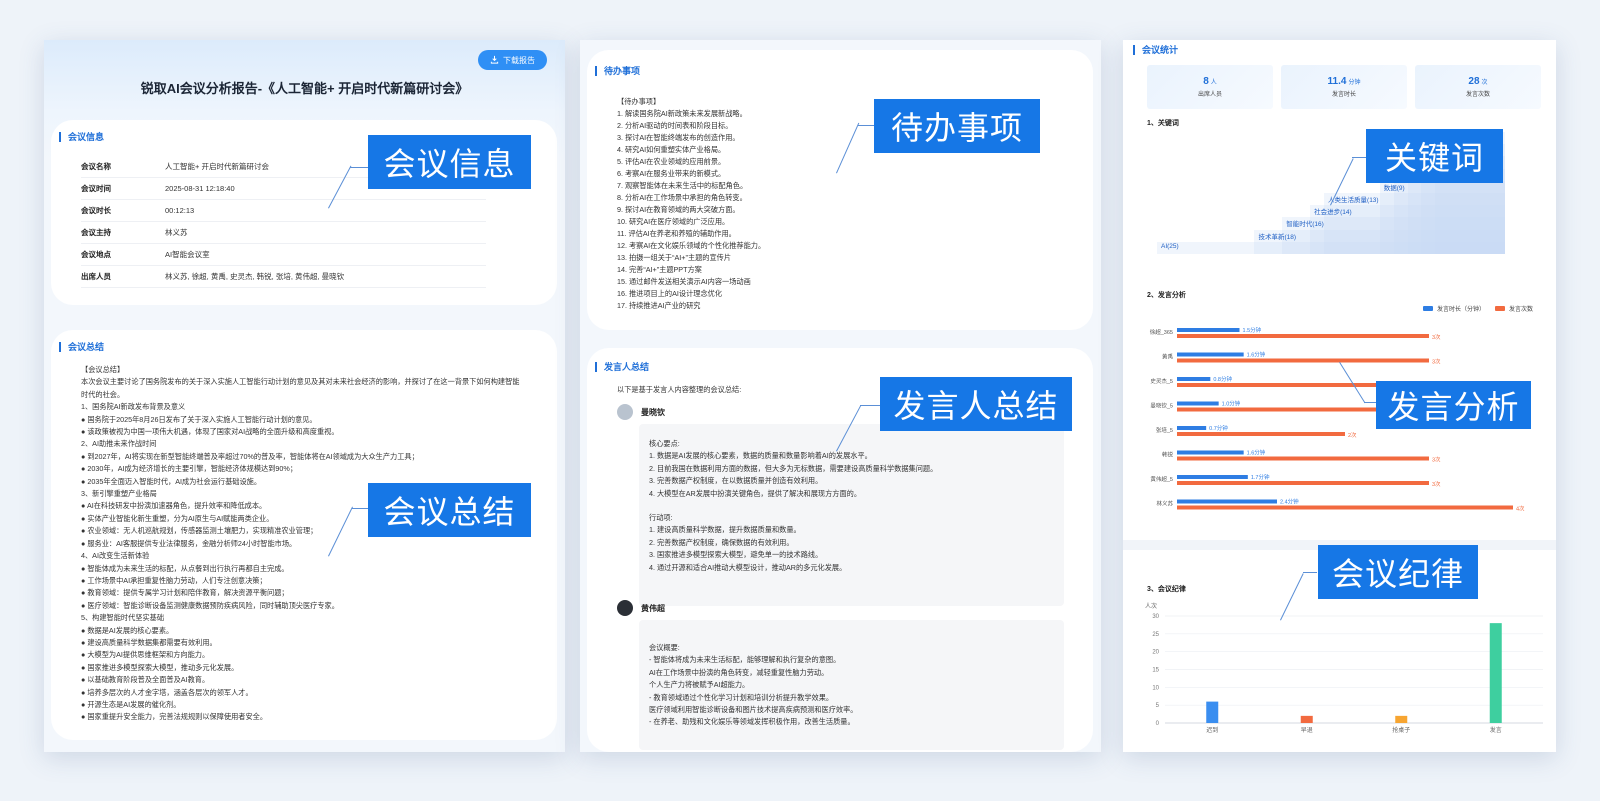 Image resolution: width=1600 pixels, height=801 pixels. I want to click on text-line: ● 国家推进多模型探索大模型，推动多元化发展。, so click(160, 667).